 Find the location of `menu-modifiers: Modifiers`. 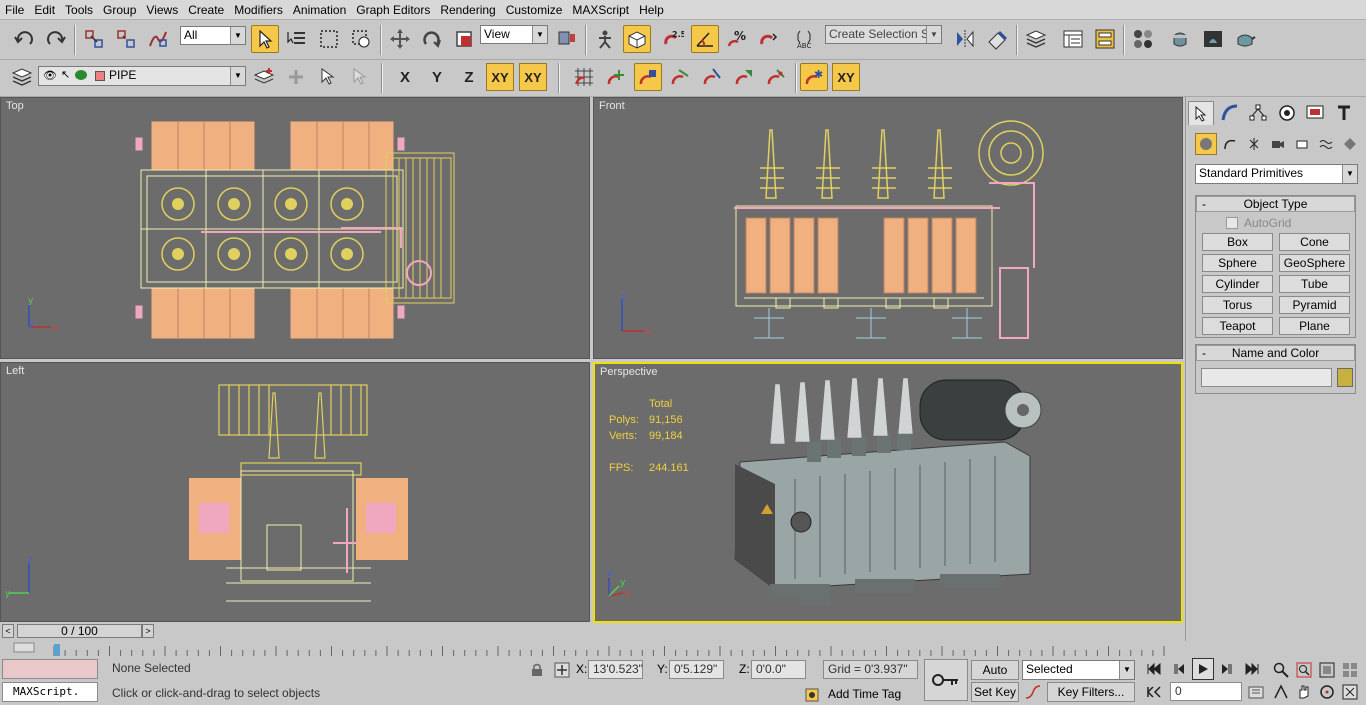

menu-modifiers: Modifiers is located at coordinates (258, 10).